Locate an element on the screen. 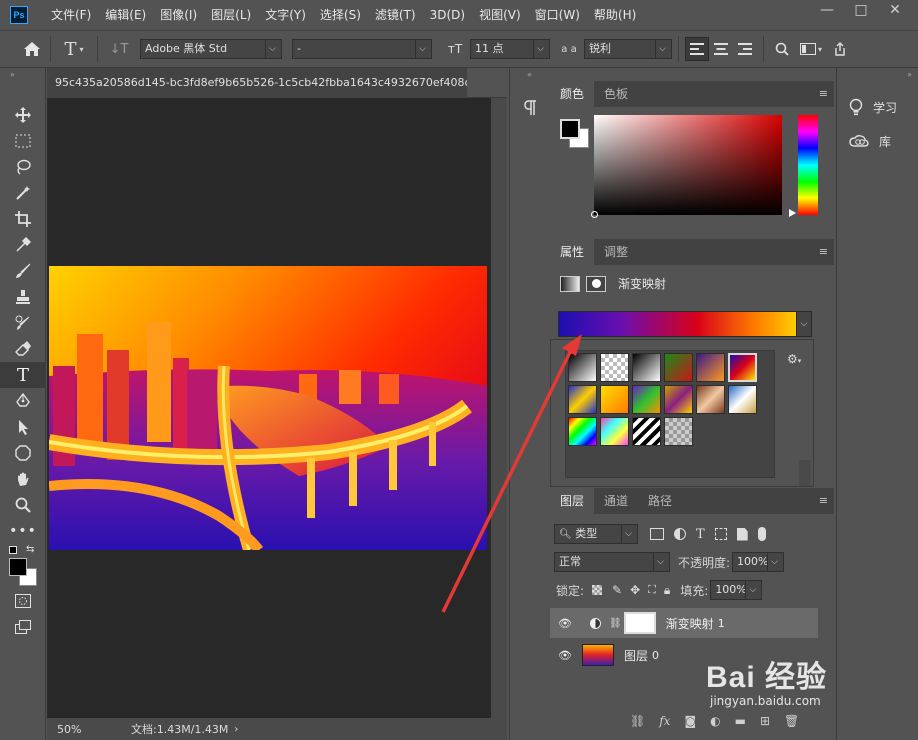  lasso-tool-icon is located at coordinates (23, 167).